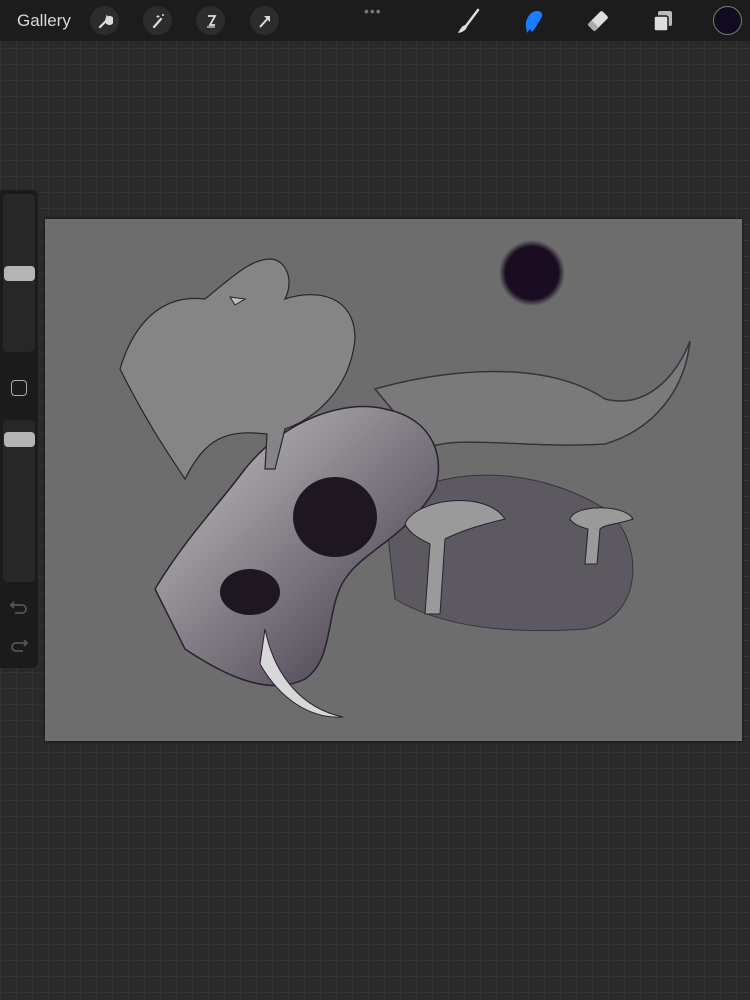 This screenshot has height=1000, width=750. I want to click on transform-button, so click(264, 20).